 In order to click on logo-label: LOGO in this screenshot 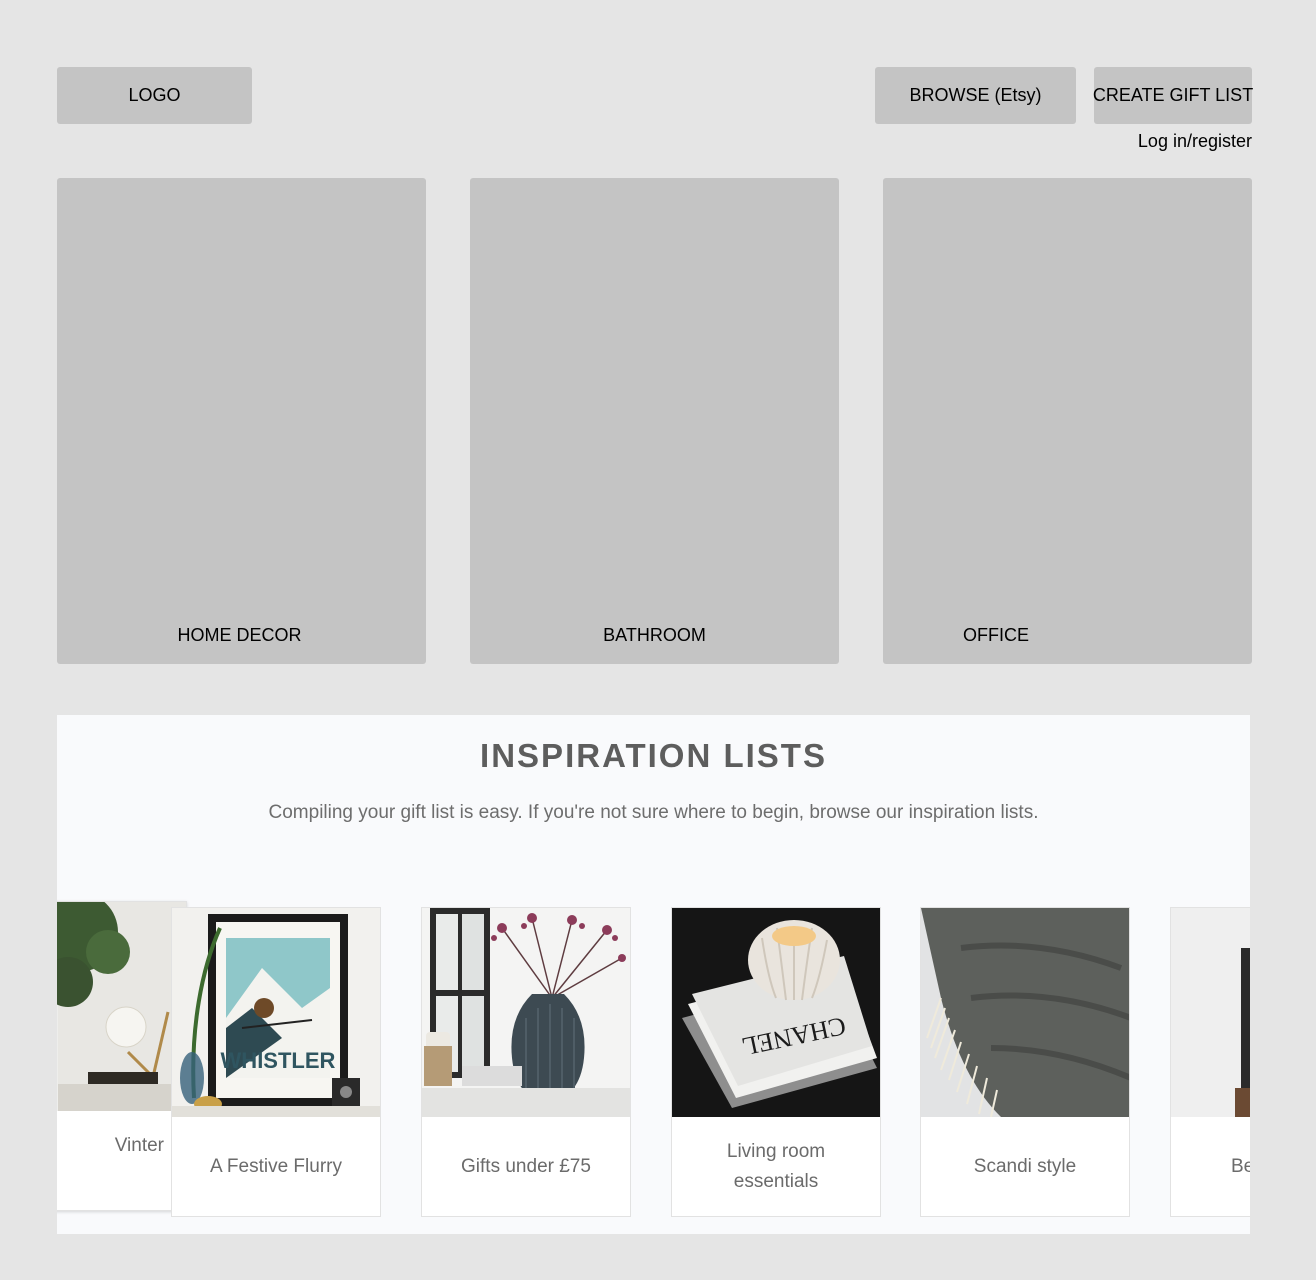, I will do `click(154, 95)`.